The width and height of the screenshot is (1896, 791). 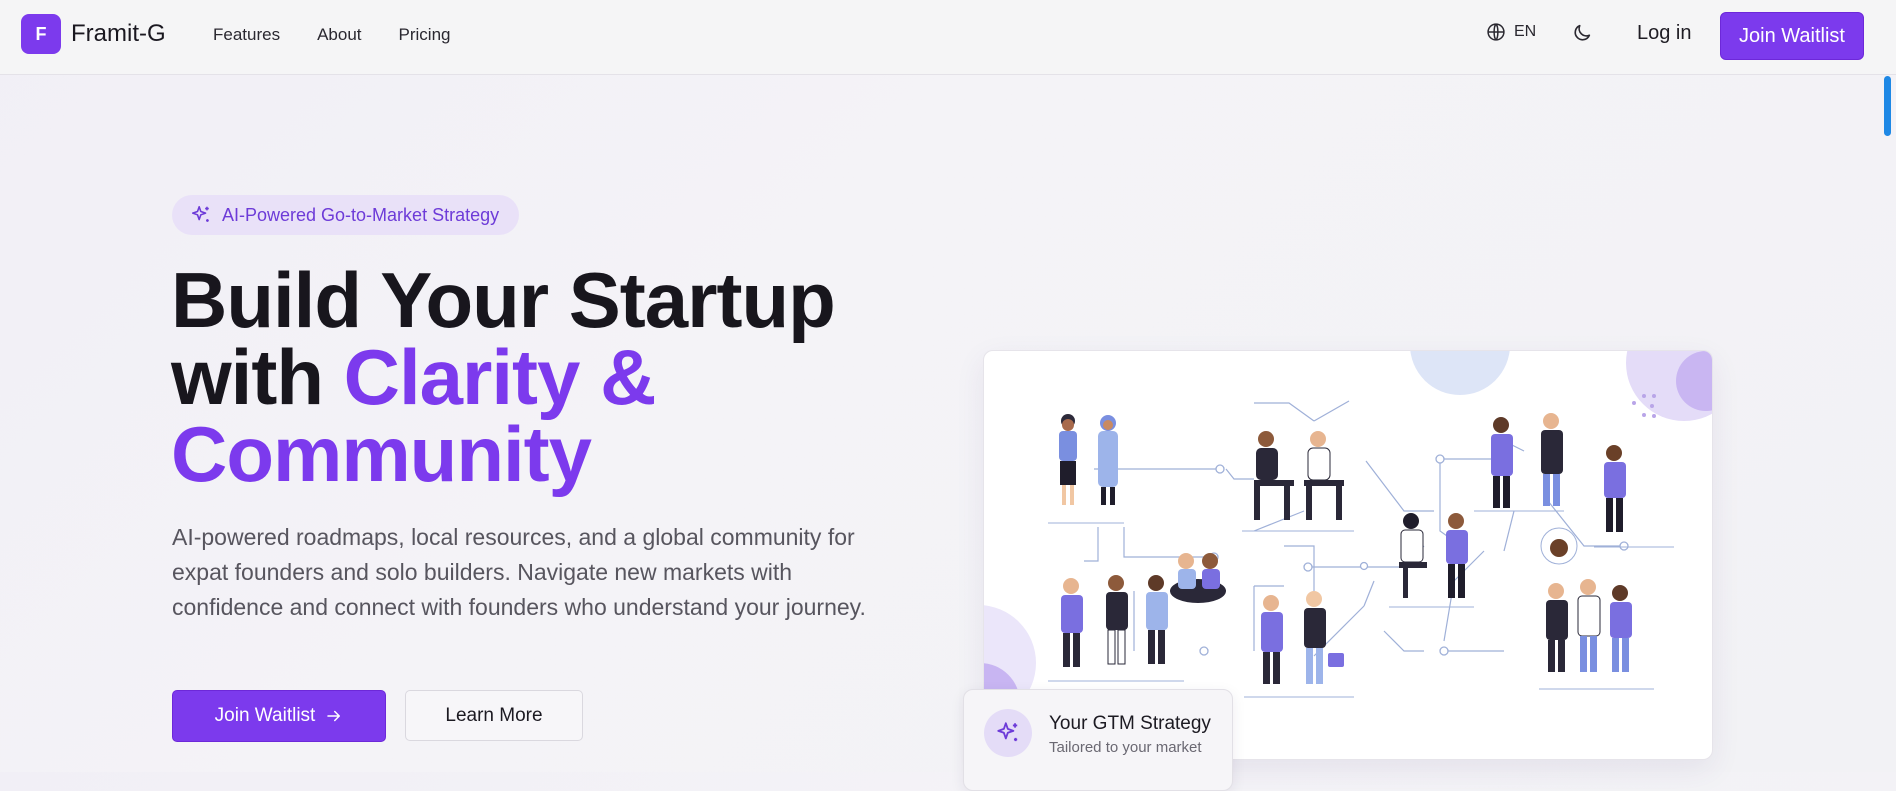 I want to click on nav-link-about: About, so click(x=339, y=35).